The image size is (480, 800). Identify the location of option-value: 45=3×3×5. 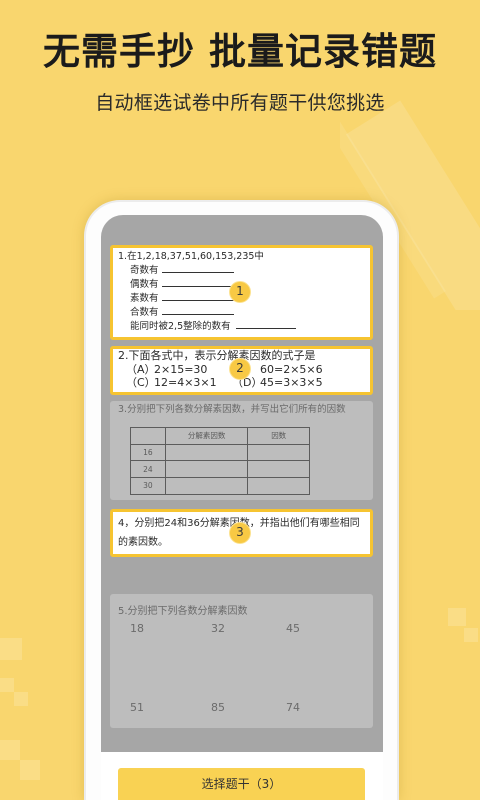
(291, 382).